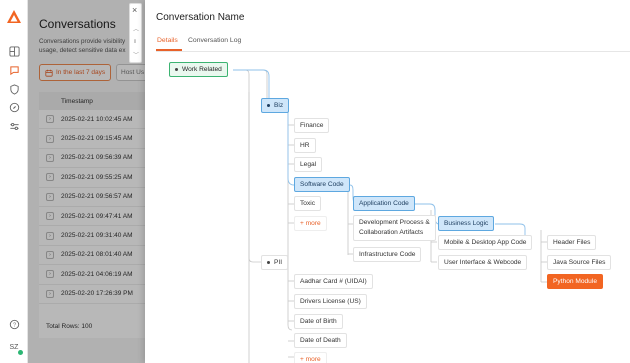 Image resolution: width=630 pixels, height=363 pixels. Describe the element at coordinates (136, 54) in the screenshot. I see `chevron-down-icon: ﹀` at that location.